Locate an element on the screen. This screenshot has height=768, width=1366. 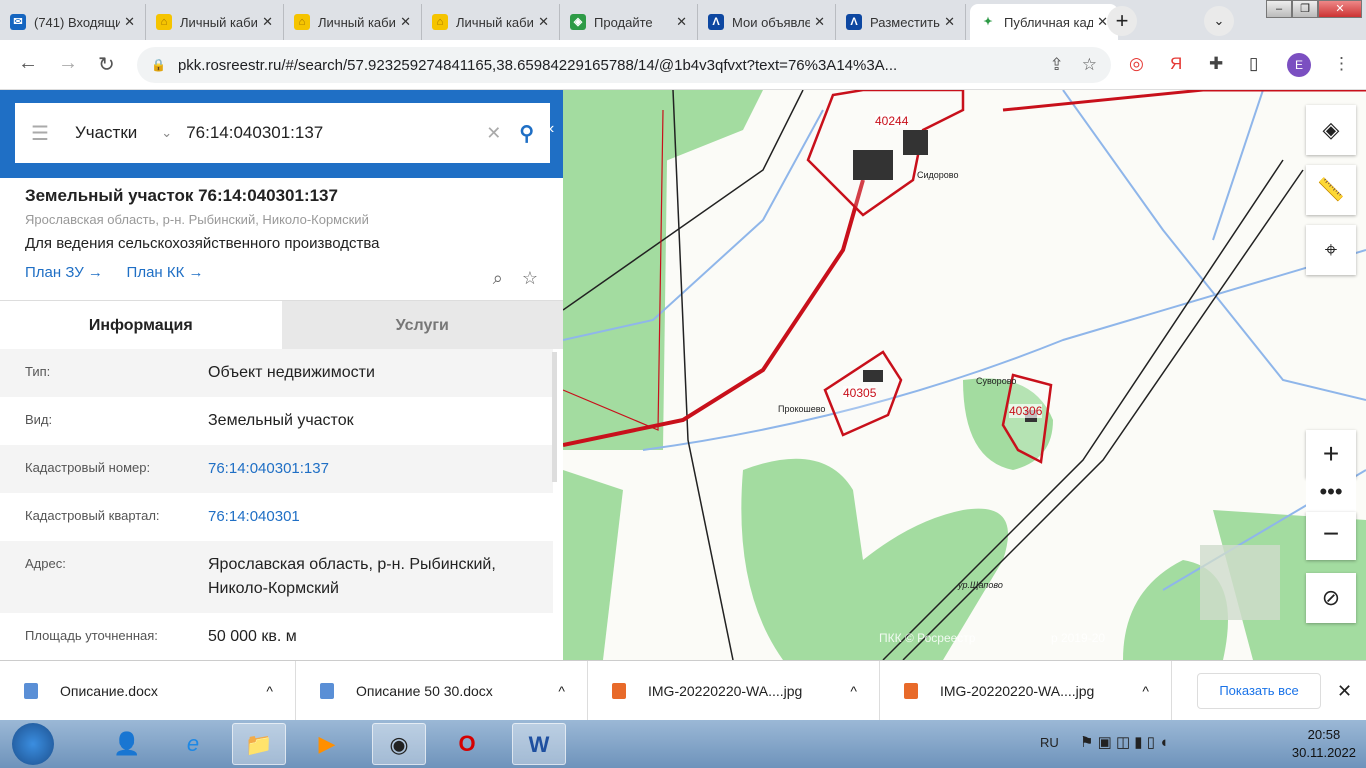
extension-target-icon: ◎ is located at coordinates (1136, 64).